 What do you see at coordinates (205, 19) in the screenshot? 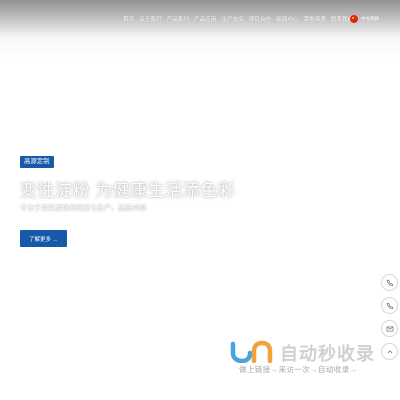
I see `nav-item-applications: 产品应用` at bounding box center [205, 19].